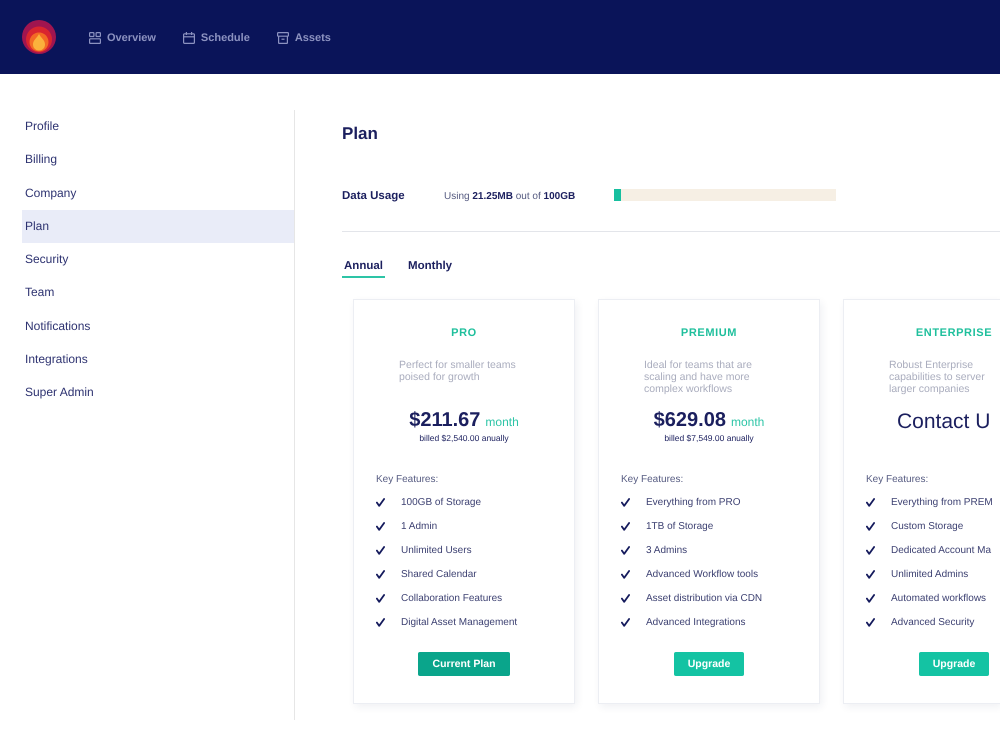 This screenshot has width=1000, height=750. I want to click on sidebar-item: Notifications, so click(158, 327).